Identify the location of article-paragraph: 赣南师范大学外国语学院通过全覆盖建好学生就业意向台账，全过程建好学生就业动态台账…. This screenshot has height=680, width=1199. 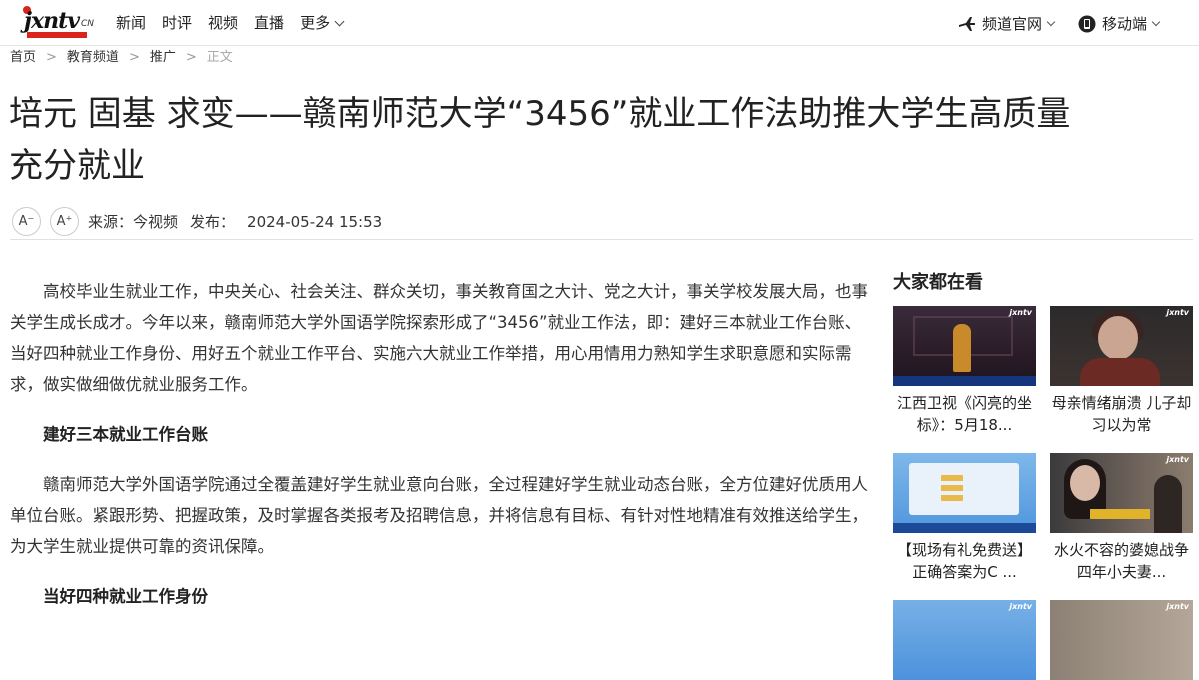
(439, 515).